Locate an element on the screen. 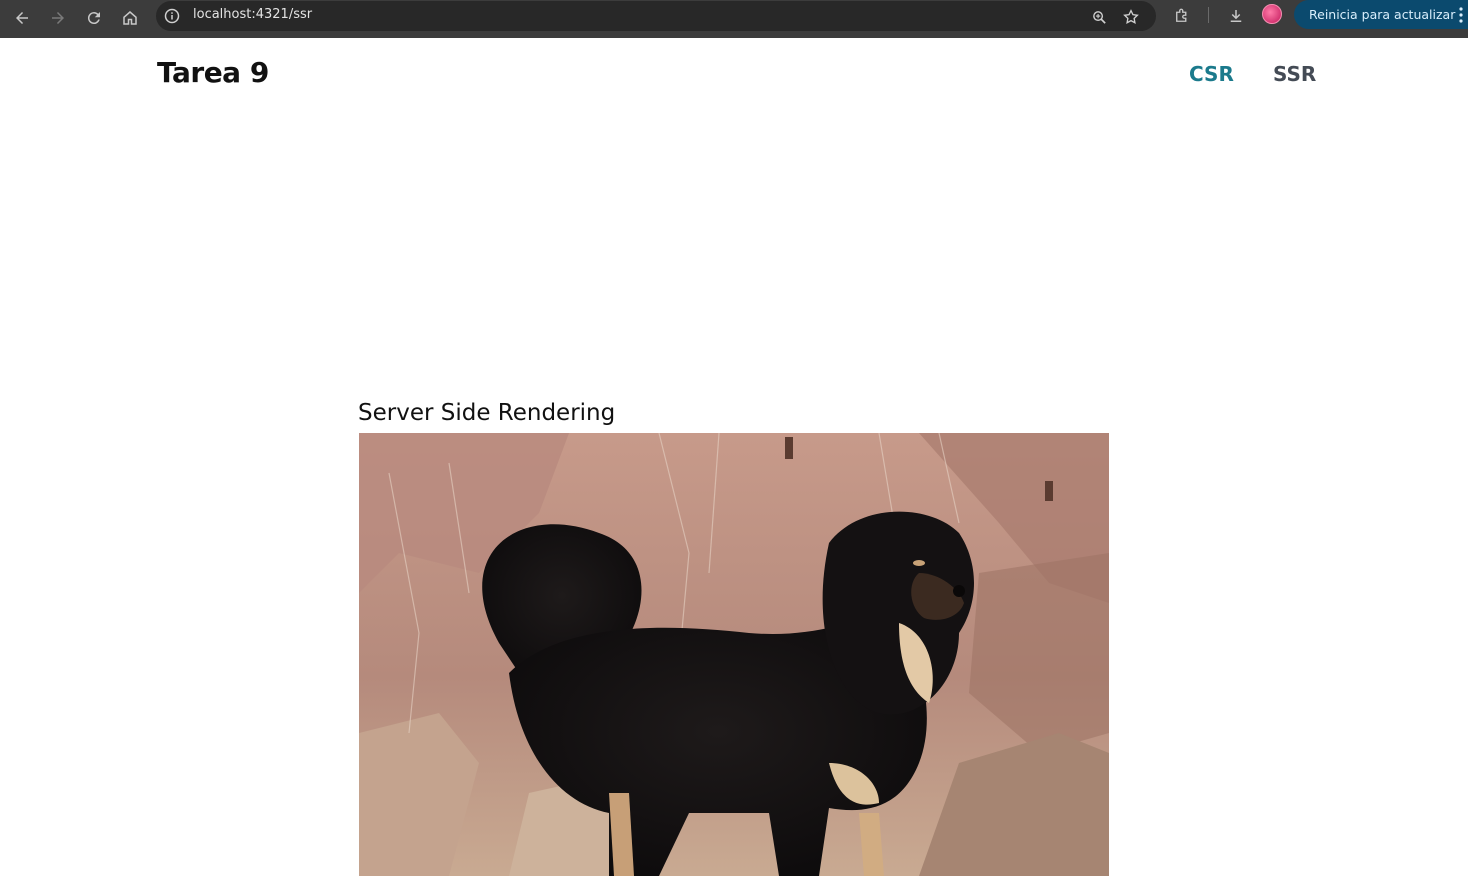 The width and height of the screenshot is (1468, 876). arrow-right-icon is located at coordinates (58, 18).